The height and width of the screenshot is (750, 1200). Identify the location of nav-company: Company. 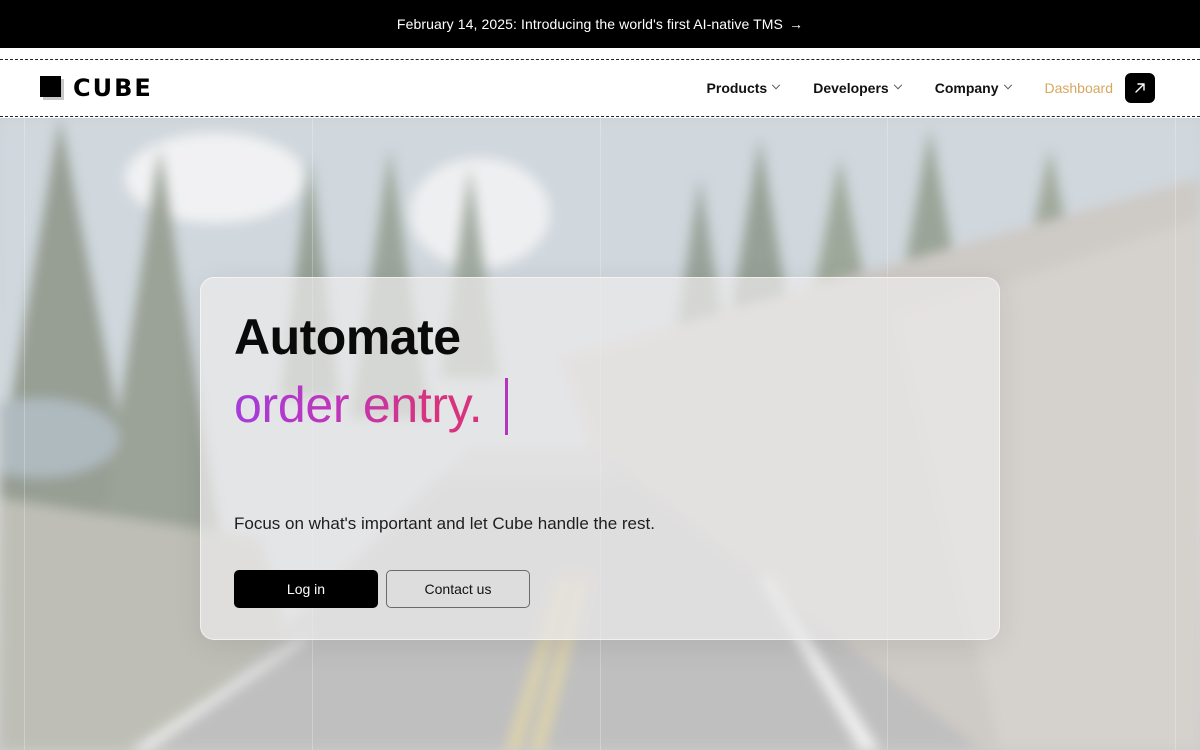
(973, 88).